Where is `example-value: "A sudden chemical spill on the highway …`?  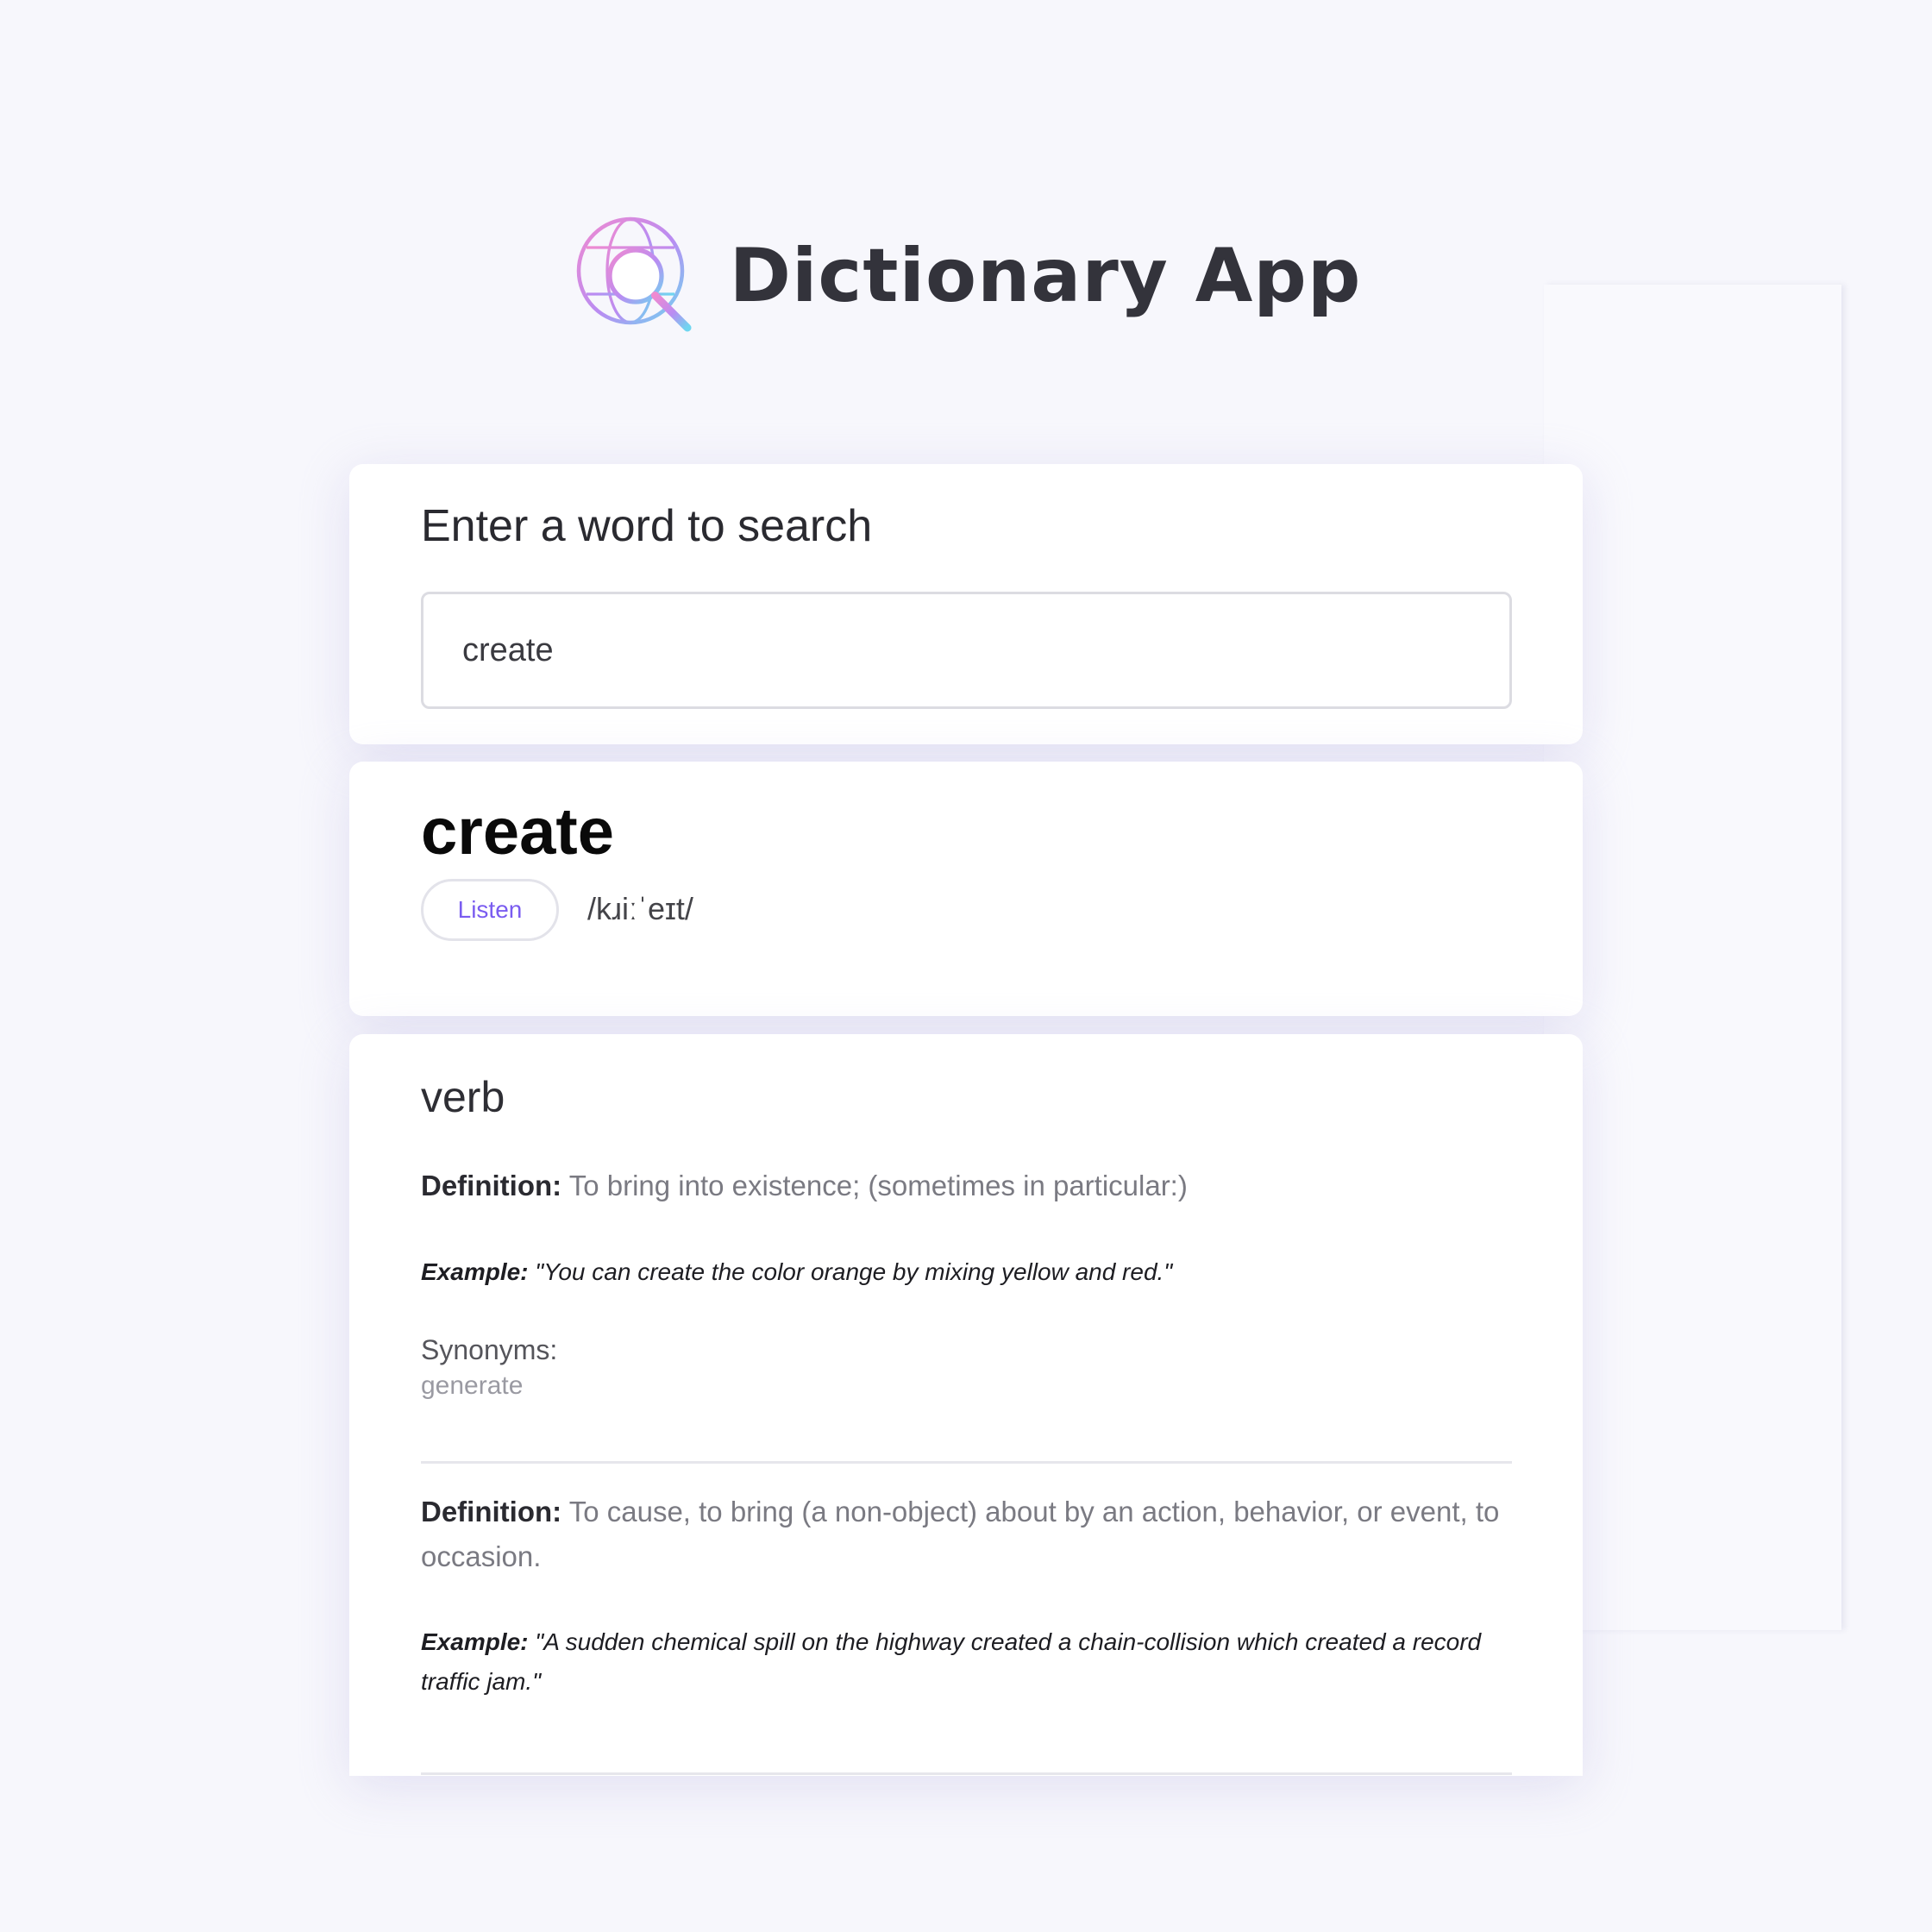
example-value: "A sudden chemical spill on the highway … is located at coordinates (952, 1662).